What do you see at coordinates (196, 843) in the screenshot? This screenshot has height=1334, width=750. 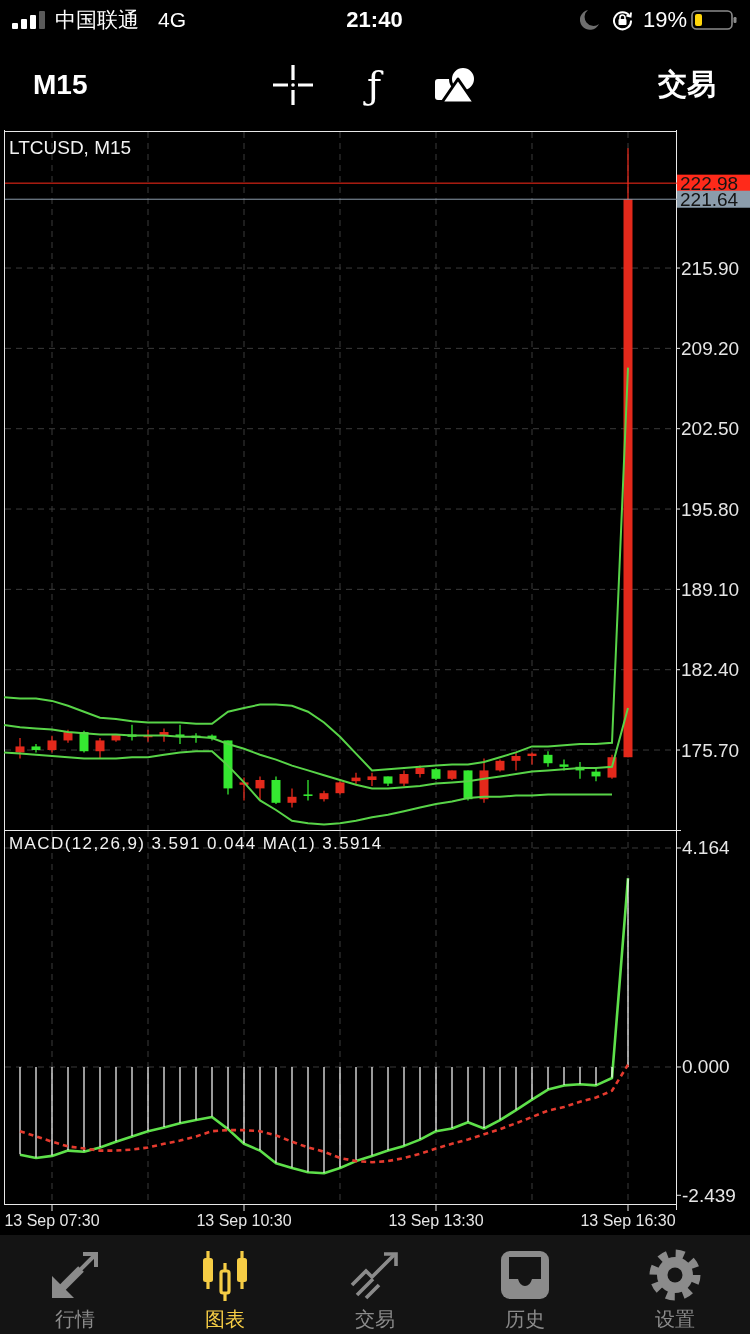 I see `macd-legend: MACD(12,26,9) 3.591 0.044 MA(1) 3.5914` at bounding box center [196, 843].